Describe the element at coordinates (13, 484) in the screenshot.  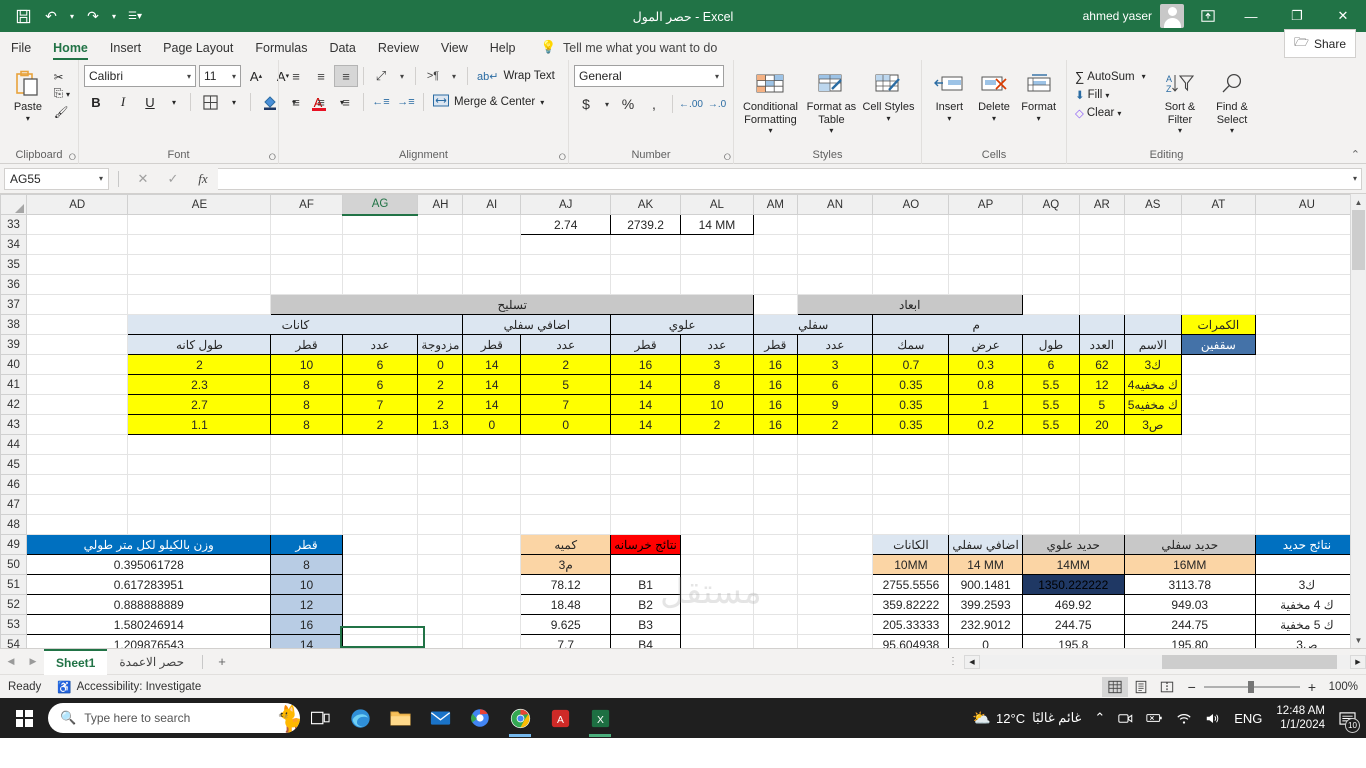
I see `row-header-46: 46` at that location.